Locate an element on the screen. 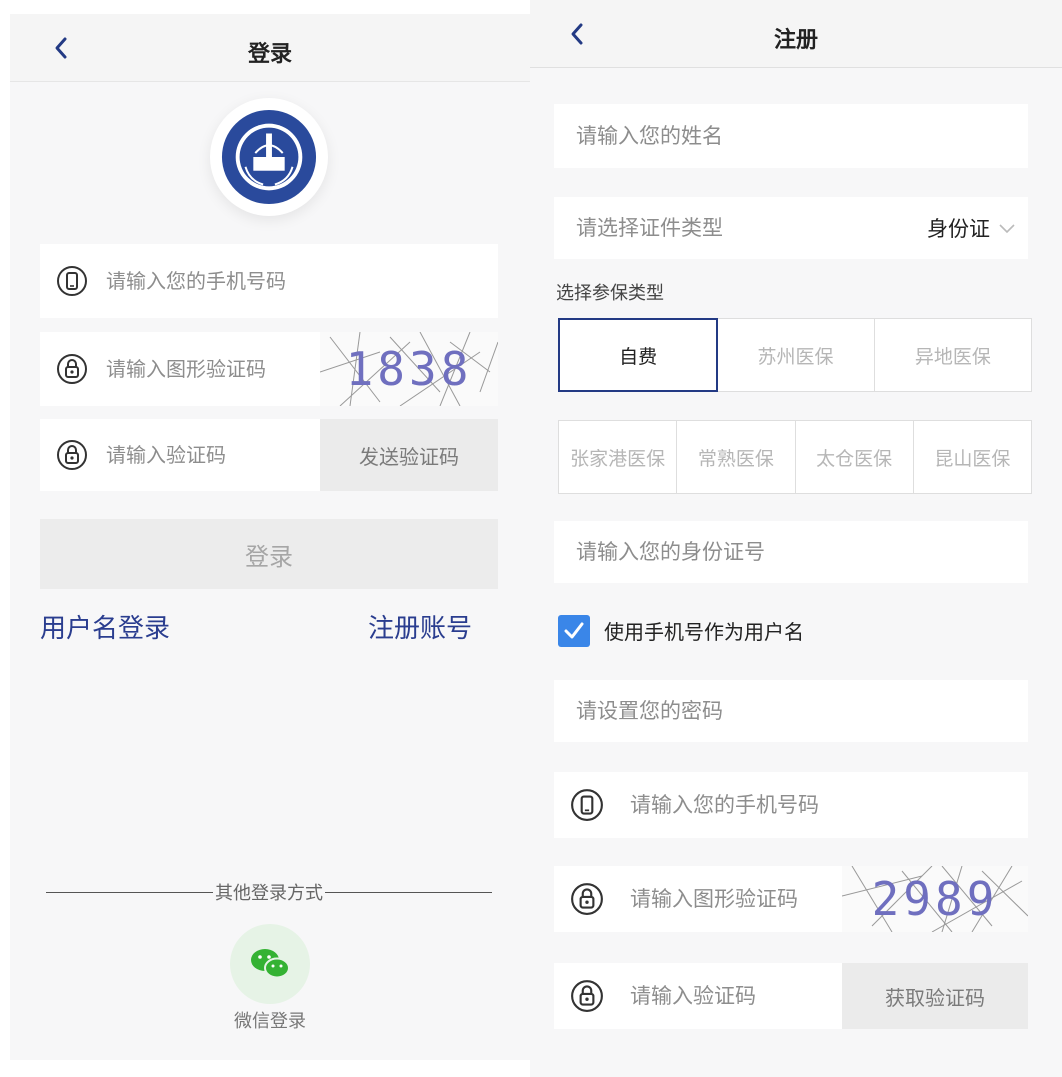 The width and height of the screenshot is (1062, 1077). register-captcha-image: 2989 is located at coordinates (935, 899).